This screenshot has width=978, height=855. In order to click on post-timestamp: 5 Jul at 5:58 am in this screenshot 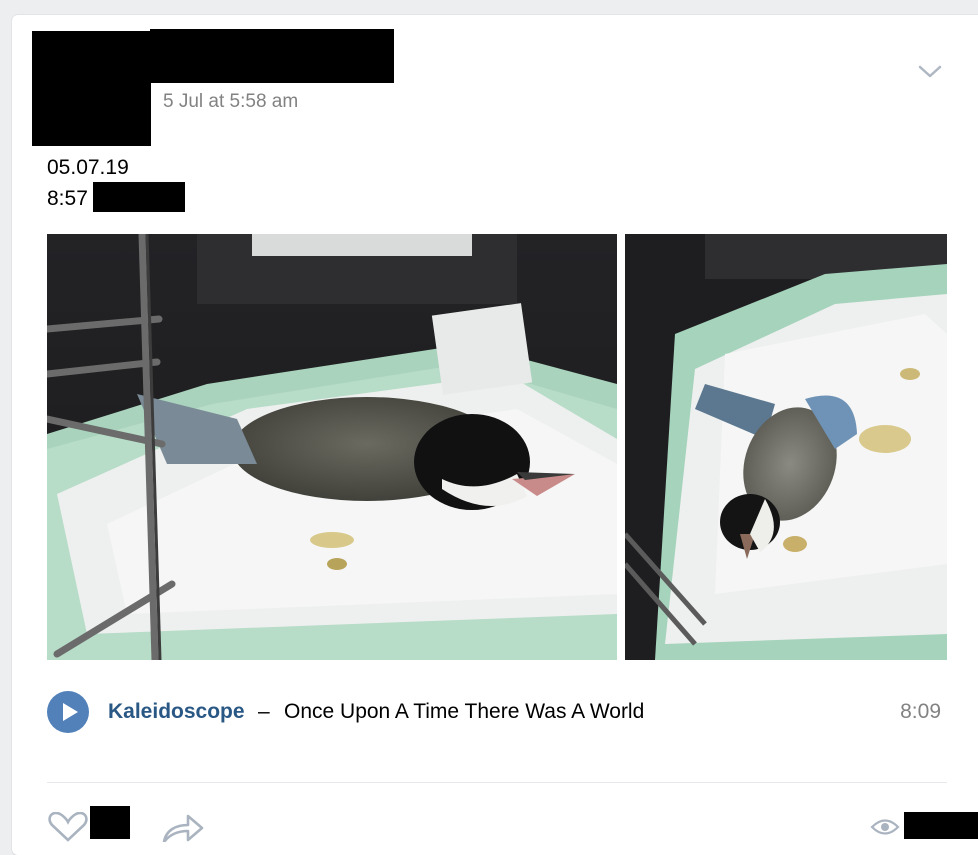, I will do `click(230, 102)`.